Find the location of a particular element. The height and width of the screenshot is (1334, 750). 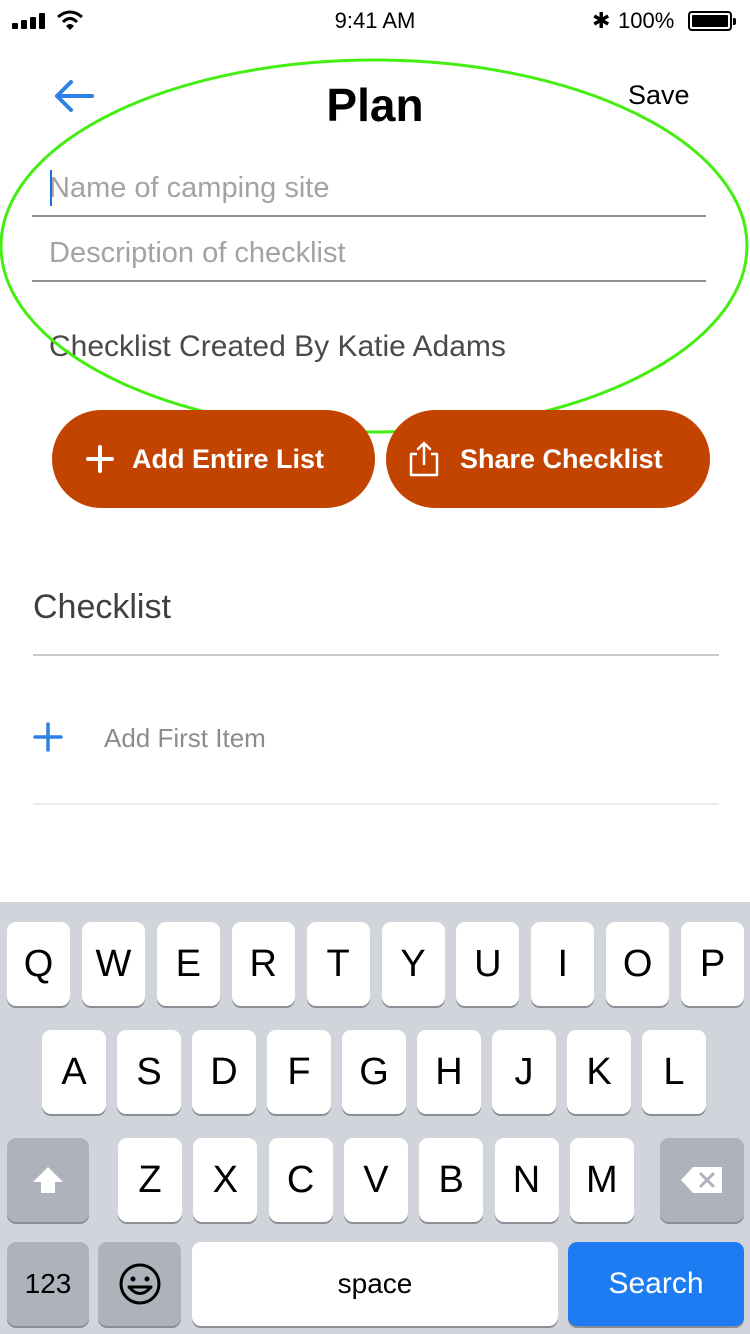

key-f: F is located at coordinates (299, 1072).